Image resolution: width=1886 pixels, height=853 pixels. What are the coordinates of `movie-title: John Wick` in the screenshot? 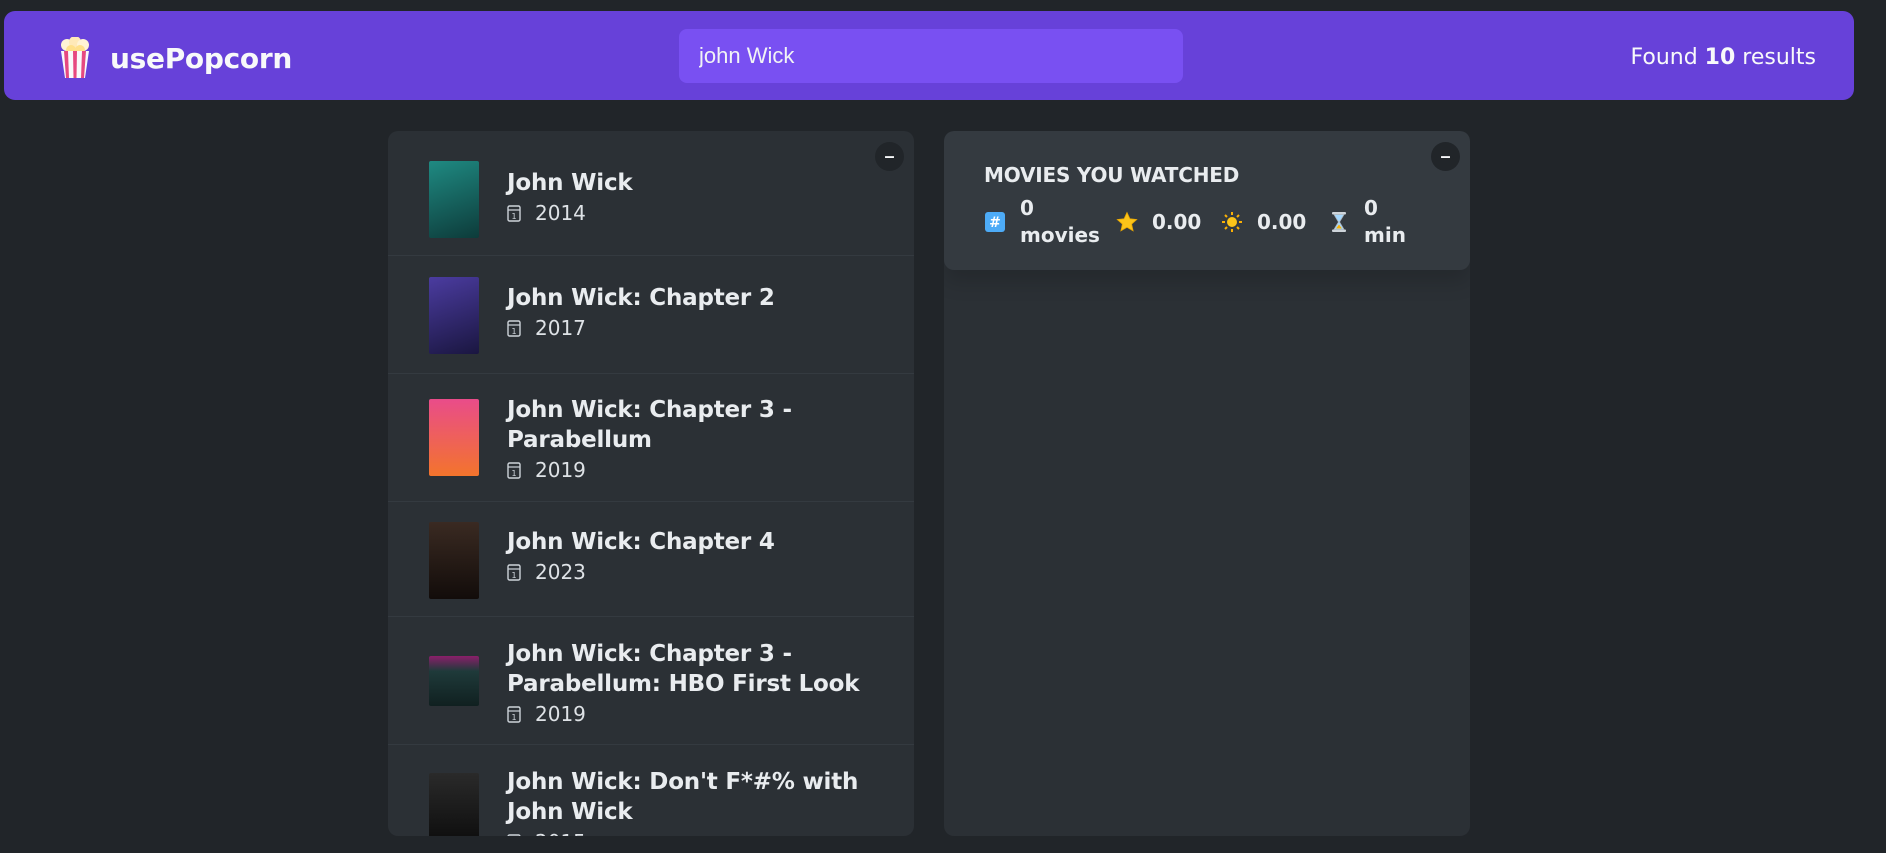 It's located at (570, 183).